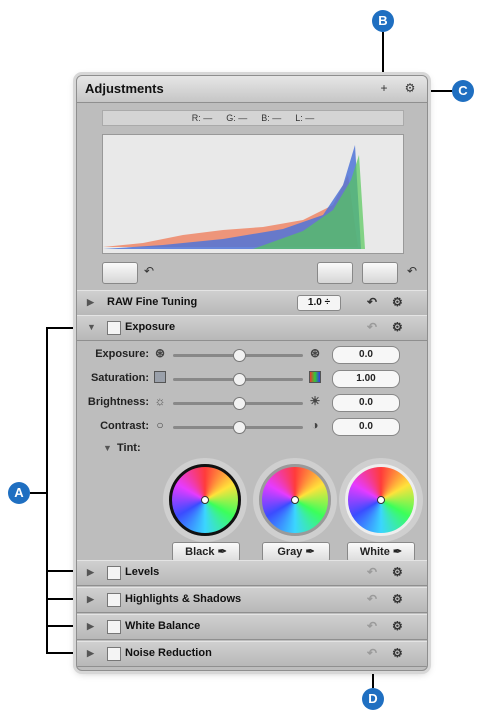  What do you see at coordinates (252, 627) in the screenshot?
I see `white-balance-section: ▶ White Balance ↶ ⚙` at bounding box center [252, 627].